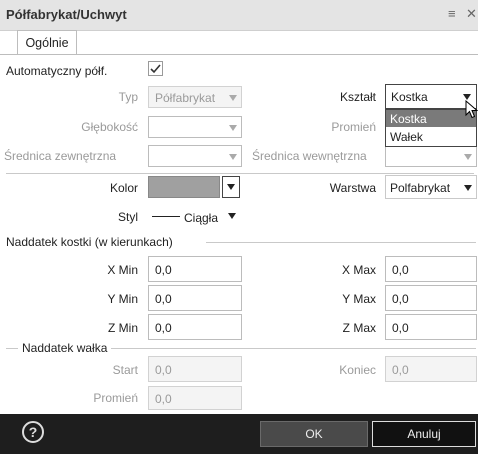 The width and height of the screenshot is (478, 454). I want to click on xmax-input: 0,0, so click(431, 269).